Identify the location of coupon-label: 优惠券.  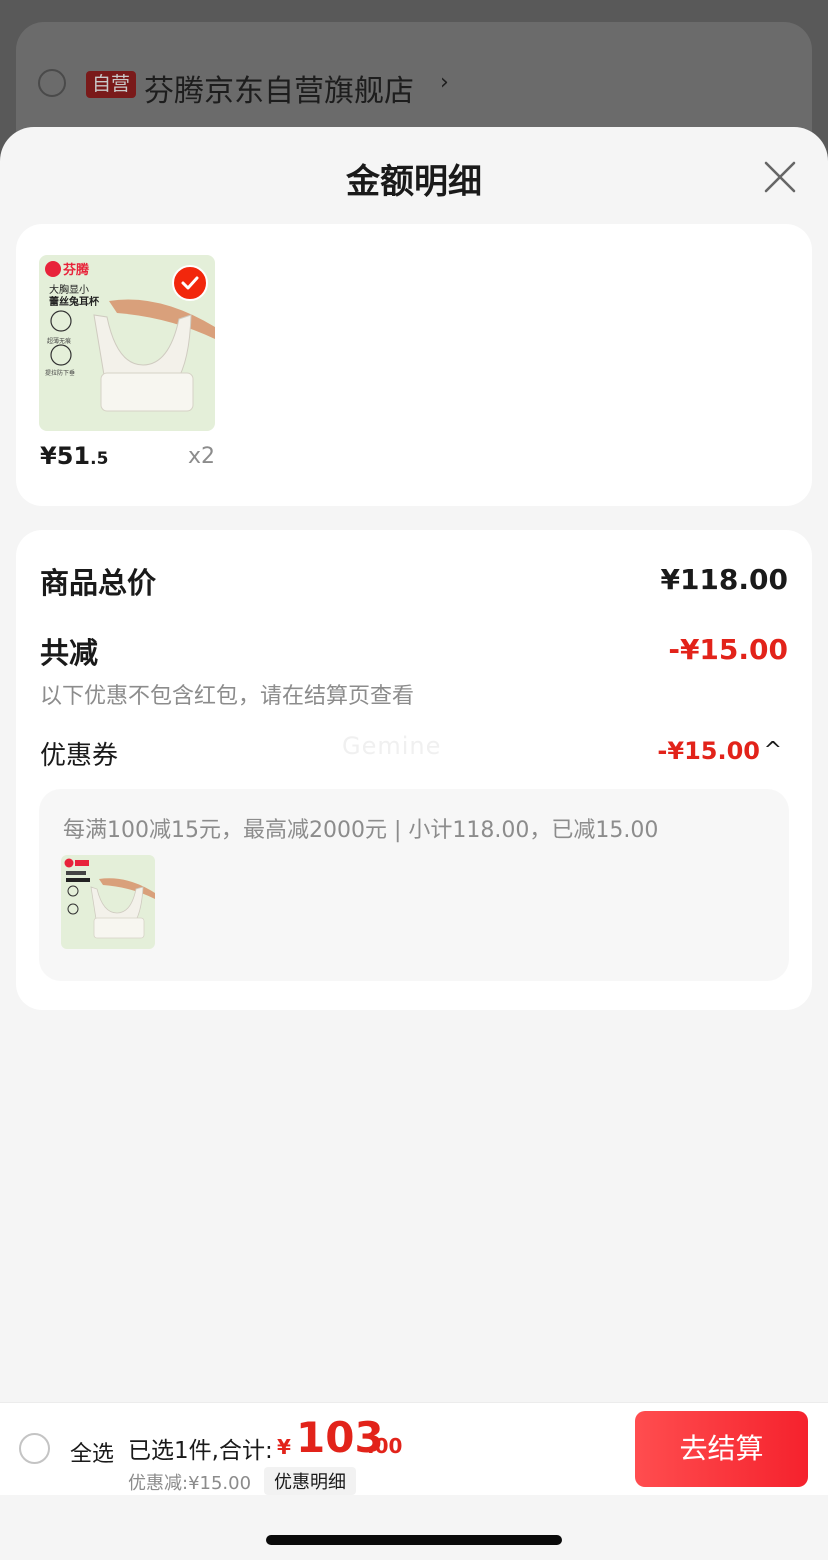
(79, 756).